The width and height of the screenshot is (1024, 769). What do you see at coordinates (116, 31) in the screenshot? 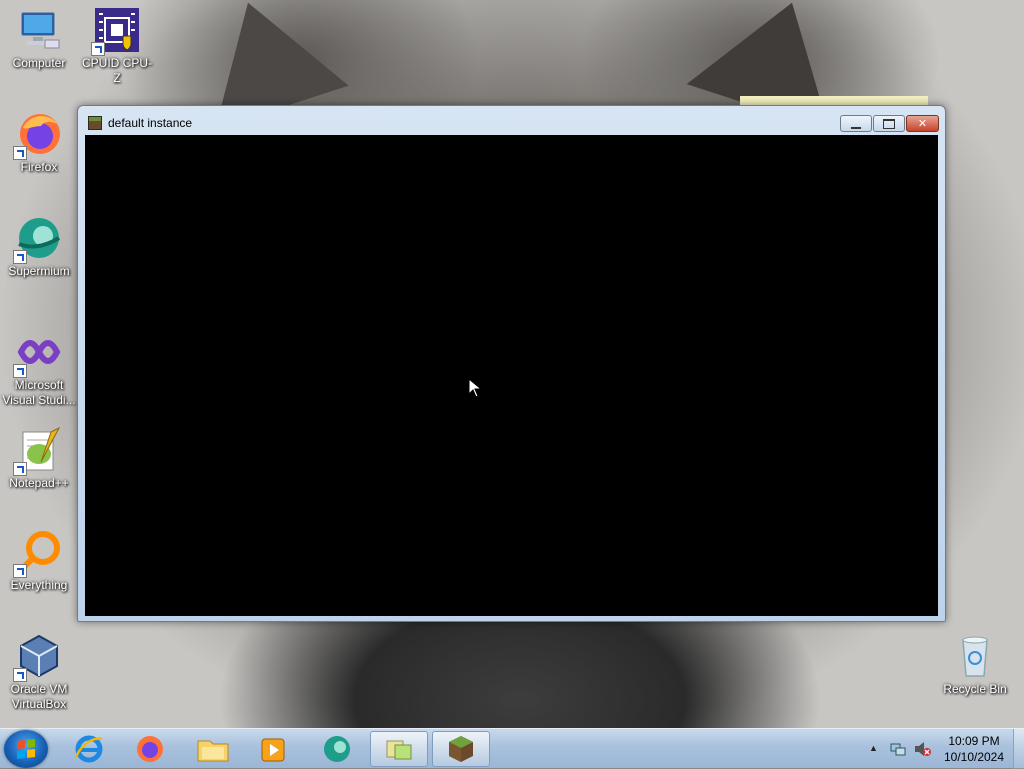
I see `cpuz-icon` at bounding box center [116, 31].